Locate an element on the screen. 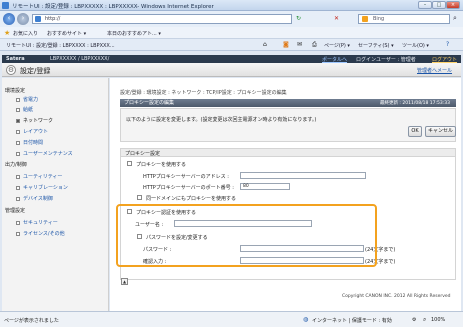 This screenshot has height=327, width=463. sidebar-item-layout: レイアウト is located at coordinates (32, 131).